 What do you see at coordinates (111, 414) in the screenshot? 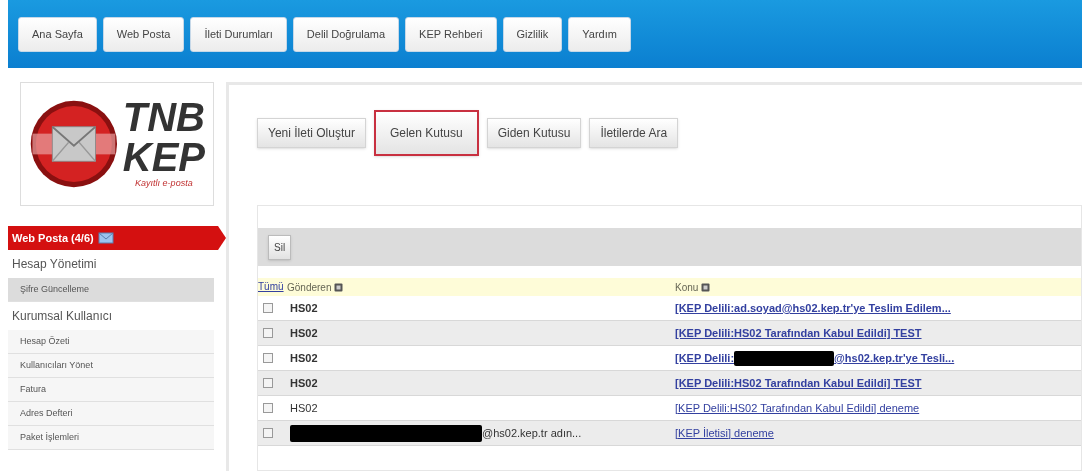
I see `sidebar-item: Adres Defteri` at bounding box center [111, 414].